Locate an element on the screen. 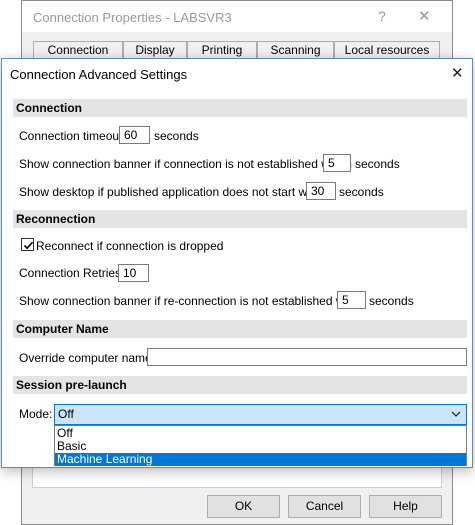 The width and height of the screenshot is (475, 525). ok-button: OK is located at coordinates (243, 506).